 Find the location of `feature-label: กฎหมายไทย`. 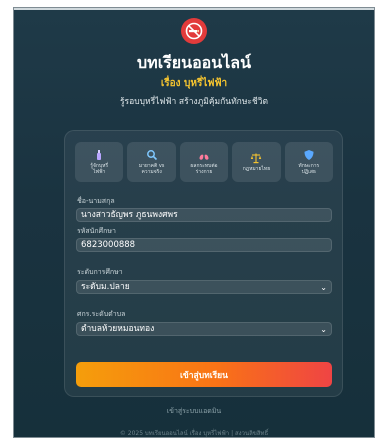

feature-label: กฎหมายไทย is located at coordinates (256, 169).